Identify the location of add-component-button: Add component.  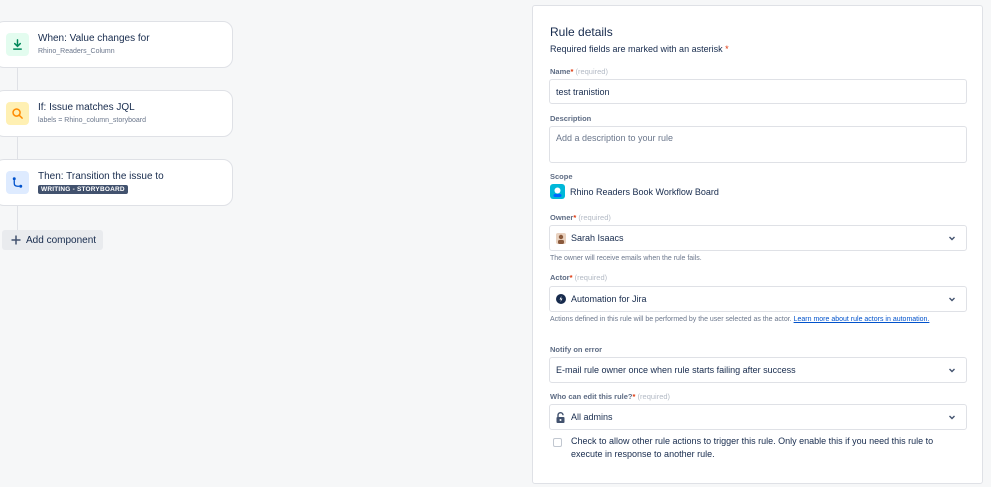
(53, 240).